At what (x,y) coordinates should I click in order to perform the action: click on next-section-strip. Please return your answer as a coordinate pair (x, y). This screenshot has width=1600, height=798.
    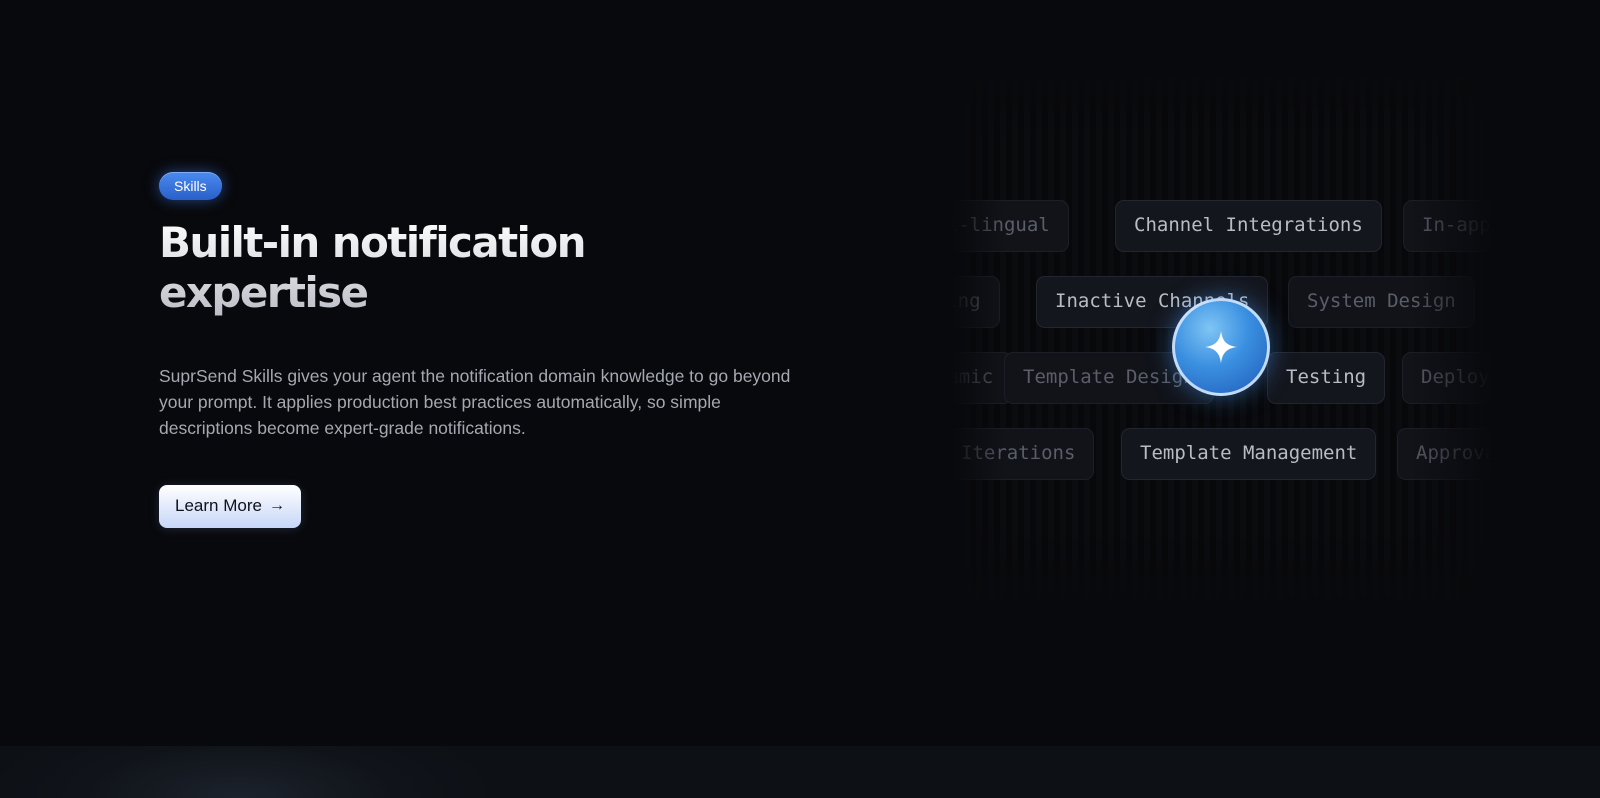
    Looking at the image, I should click on (800, 772).